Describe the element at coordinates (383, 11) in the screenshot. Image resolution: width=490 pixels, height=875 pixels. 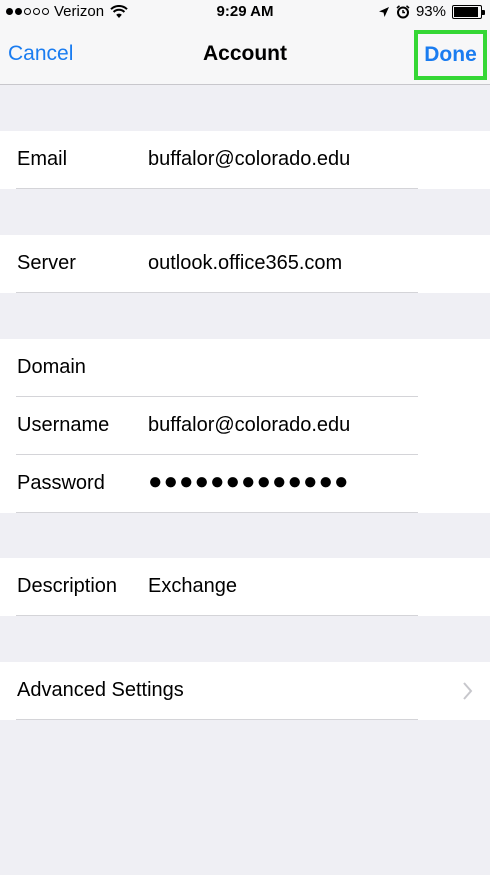
I see `location-arrow-icon` at that location.